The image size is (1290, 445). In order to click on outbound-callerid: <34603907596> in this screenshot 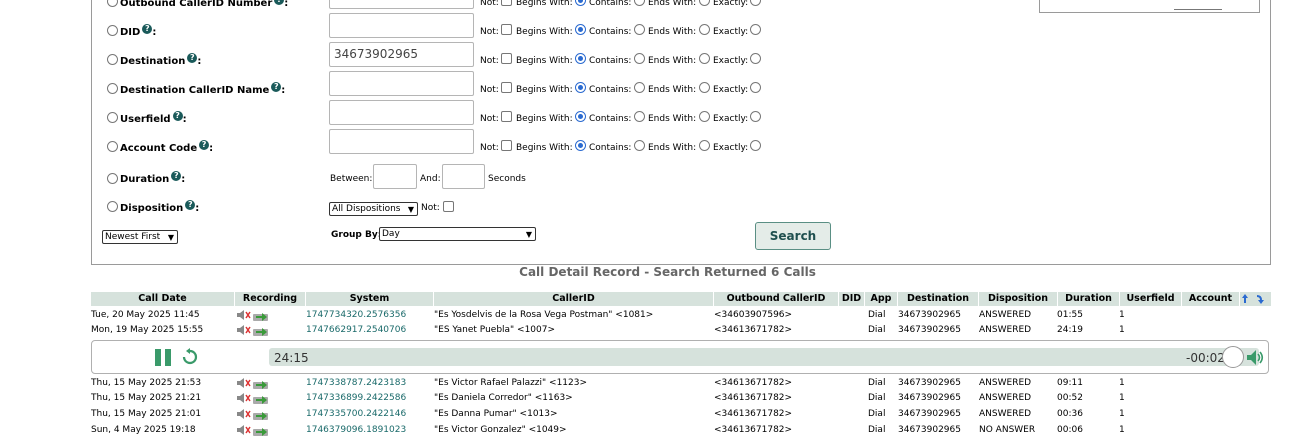, I will do `click(753, 315)`.